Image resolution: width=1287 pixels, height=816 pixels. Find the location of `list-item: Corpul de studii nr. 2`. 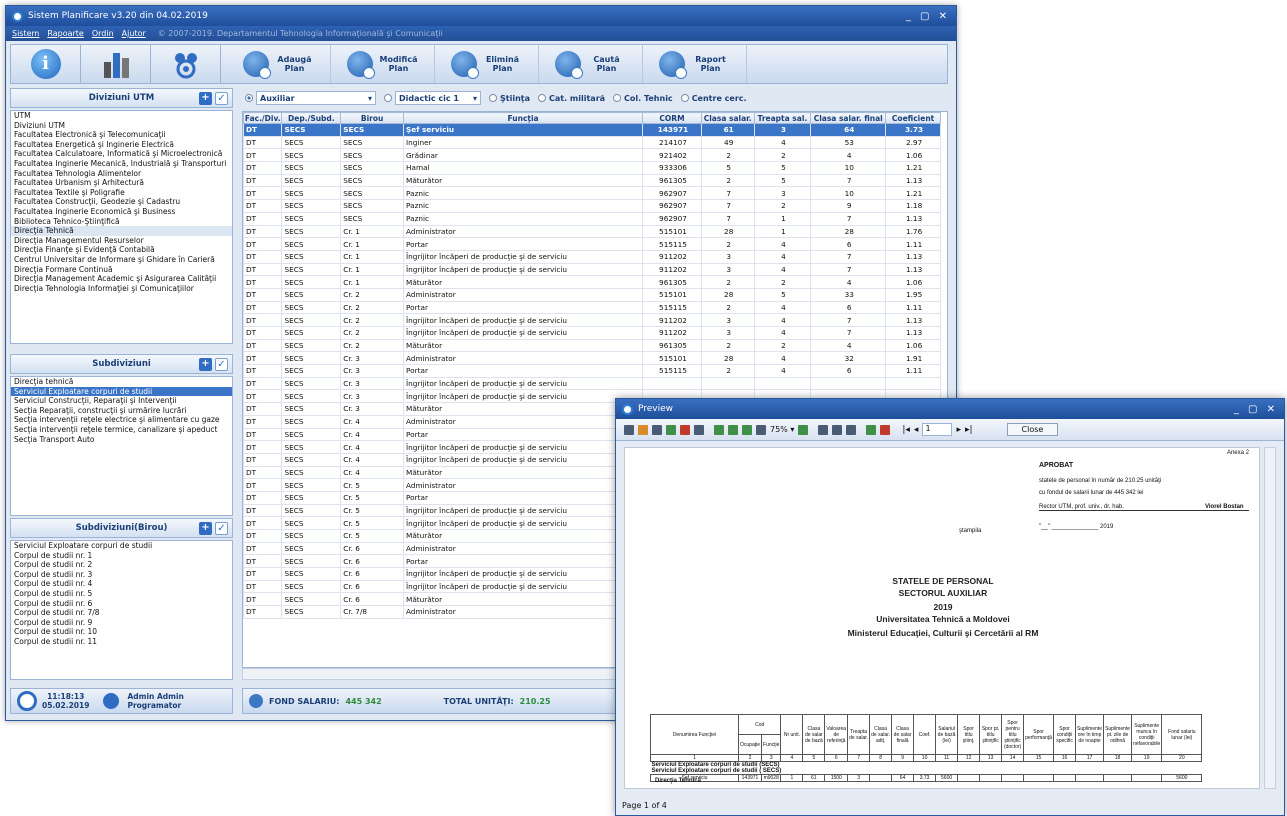

list-item: Corpul de studii nr. 2 is located at coordinates (121, 565).